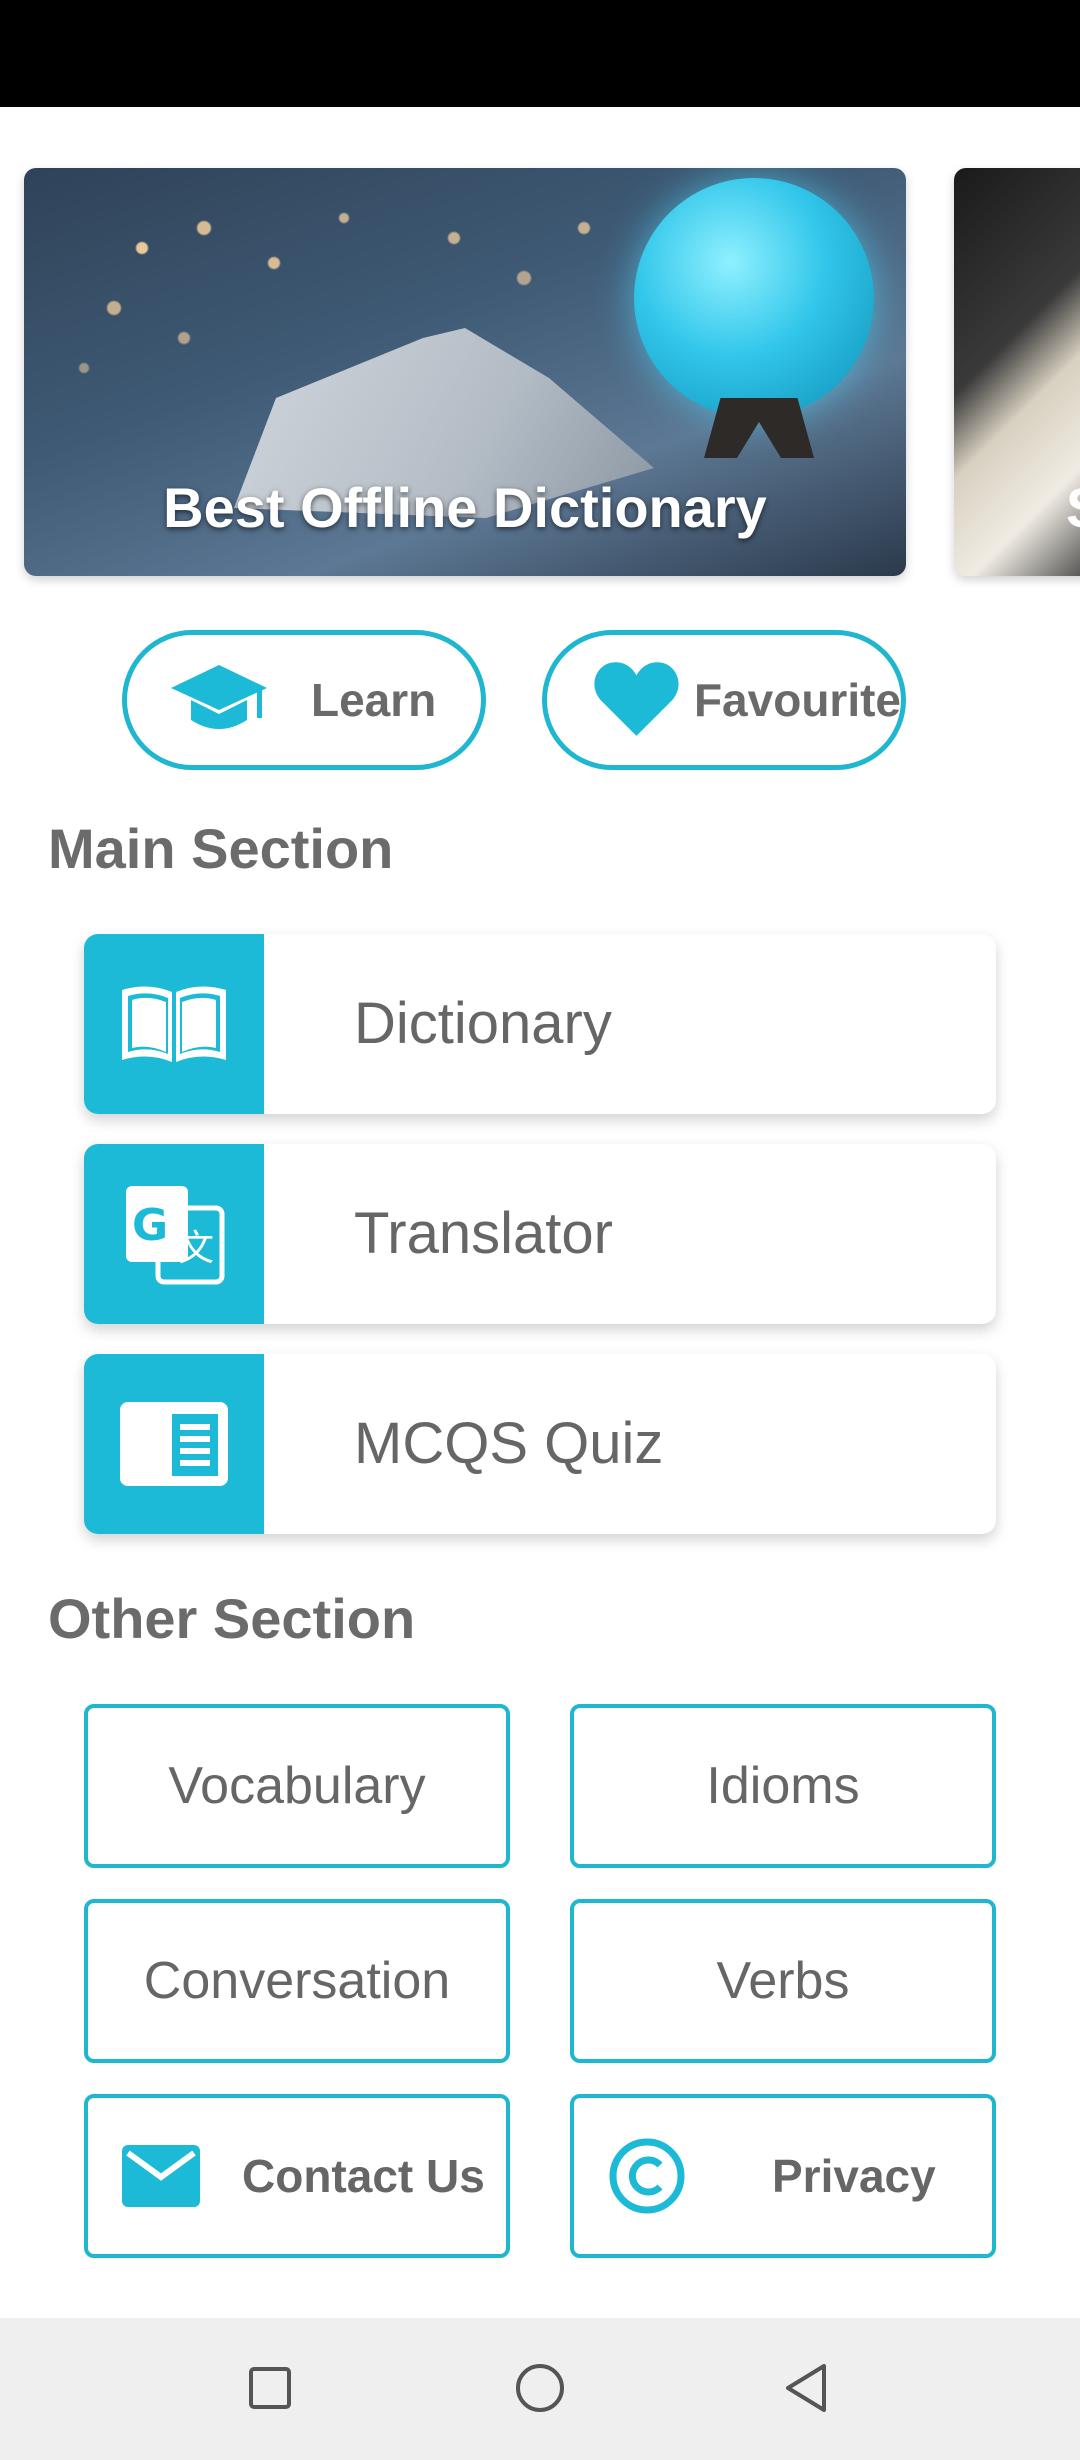 The width and height of the screenshot is (1080, 2460). What do you see at coordinates (759, 428) in the screenshot?
I see `lamp-stand-image` at bounding box center [759, 428].